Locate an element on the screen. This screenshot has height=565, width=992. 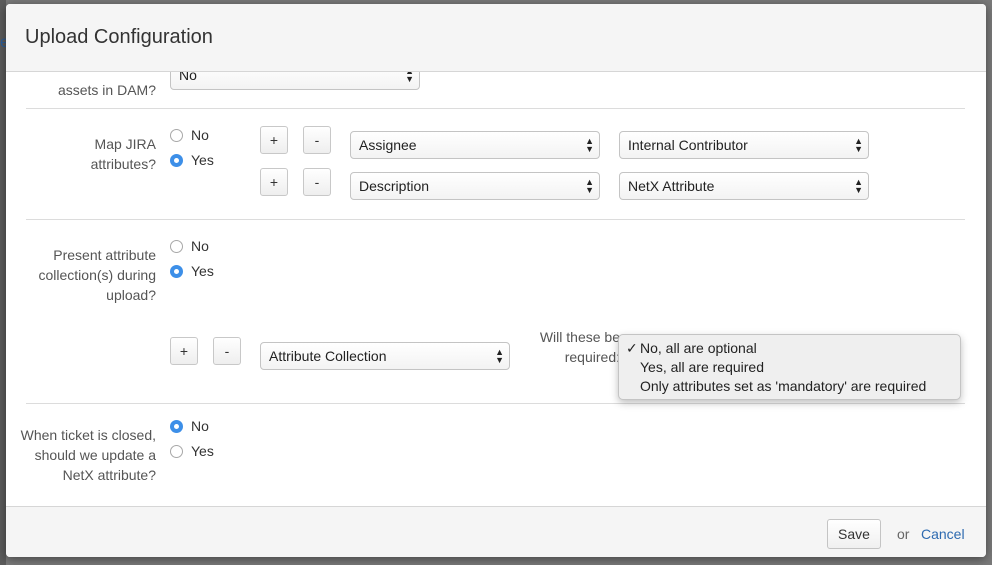
jira-attribute-select: Assignee ▲ ▼ is located at coordinates (475, 145).